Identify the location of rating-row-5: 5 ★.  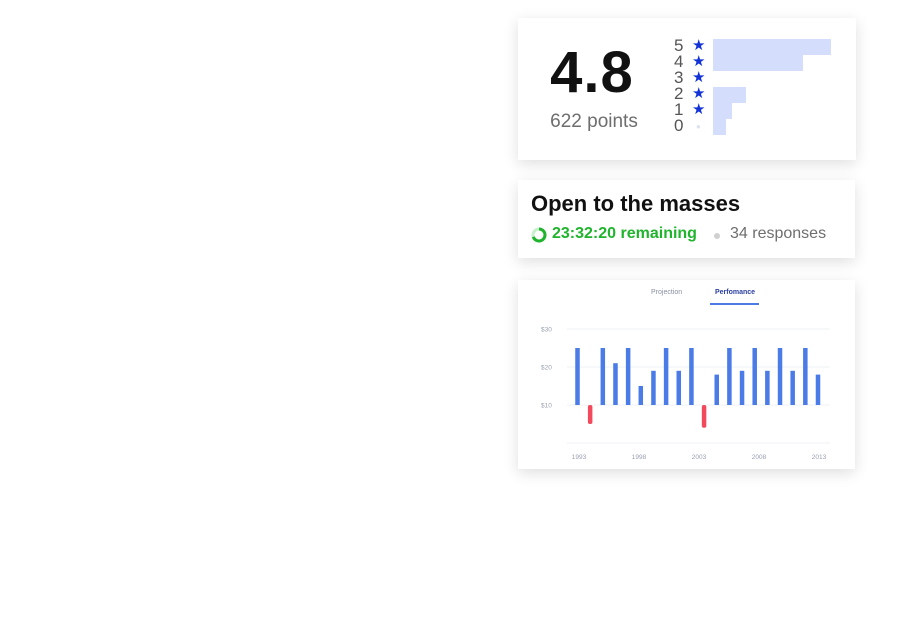
(797, 46).